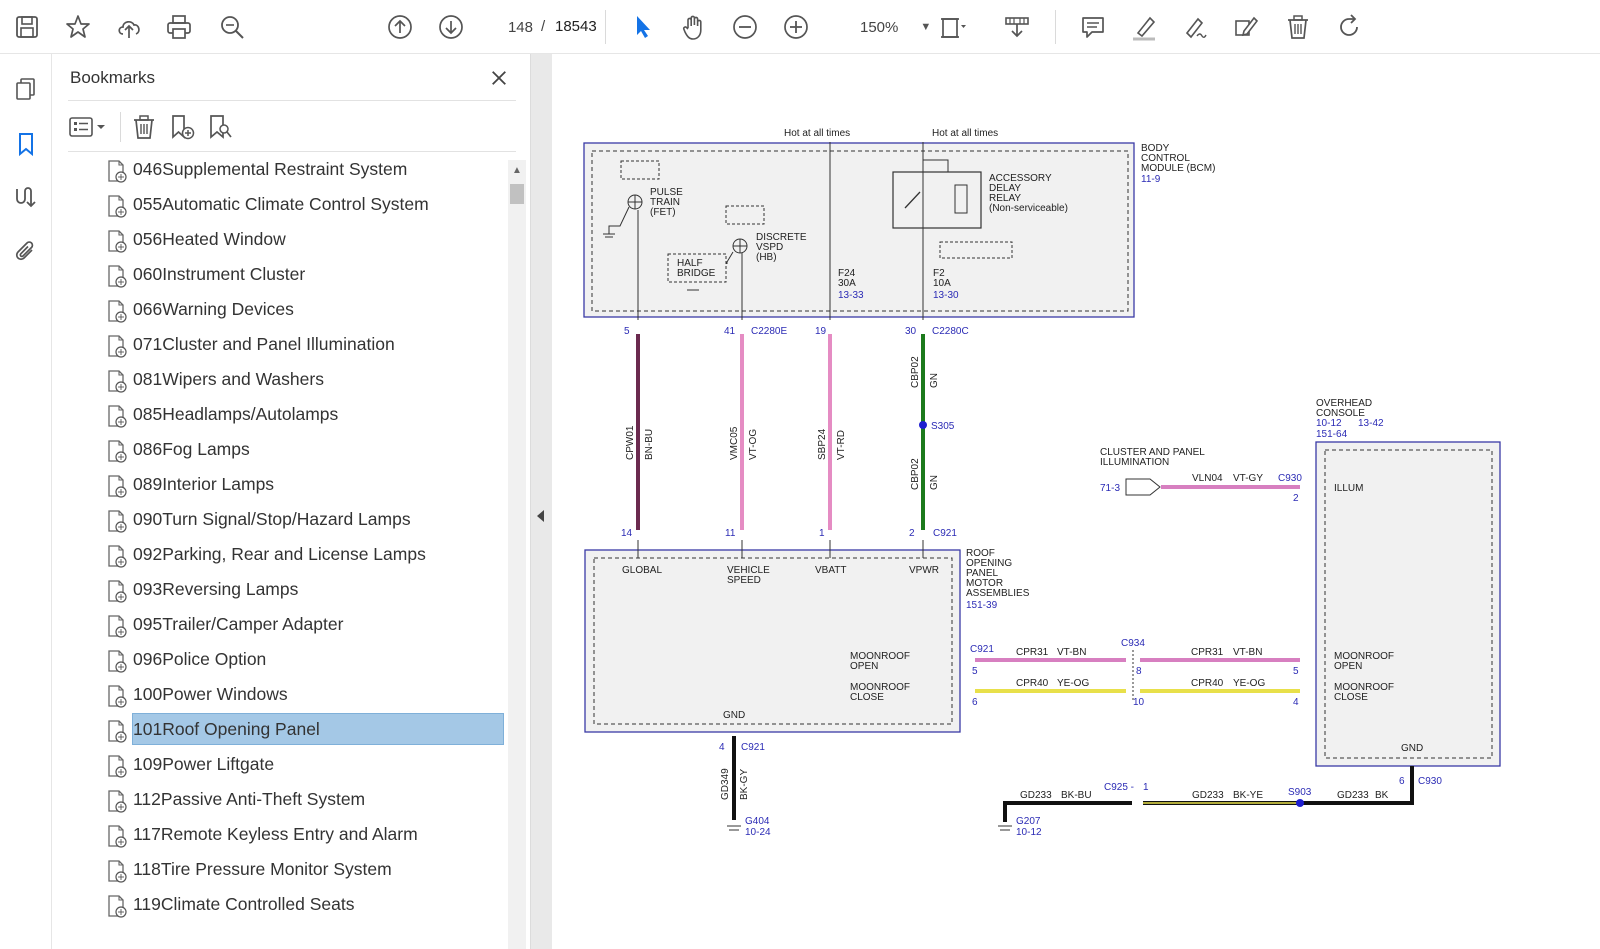 This screenshot has height=949, width=1600. I want to click on attachments-icon, so click(26, 252).